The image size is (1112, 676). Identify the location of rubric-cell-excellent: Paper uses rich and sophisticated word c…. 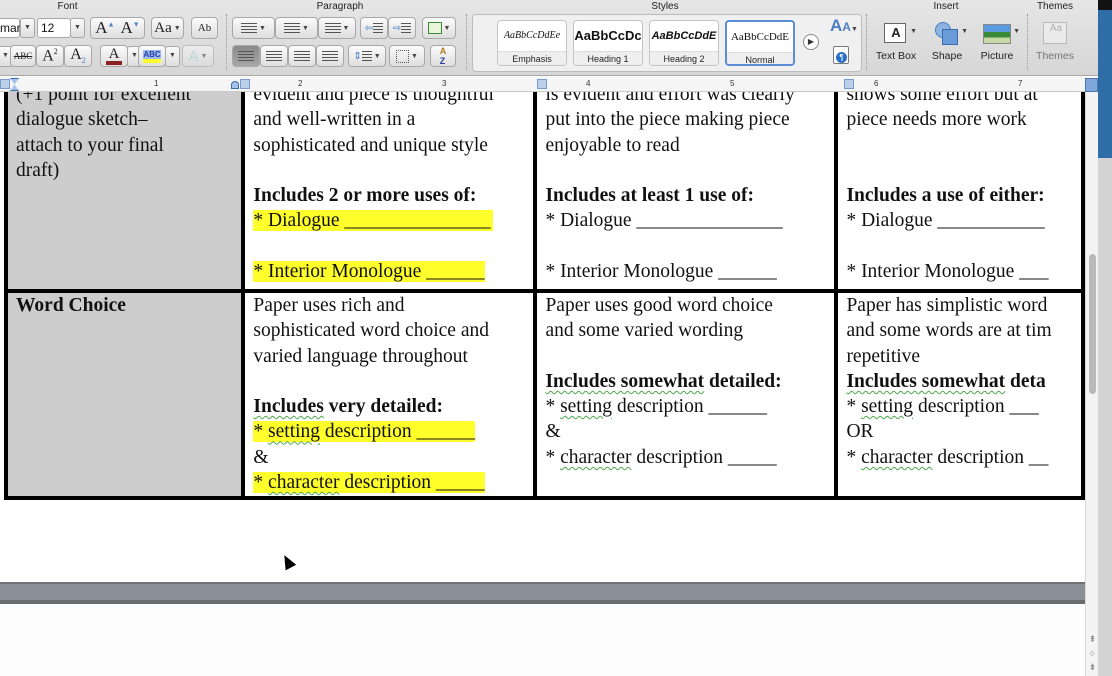
(389, 394).